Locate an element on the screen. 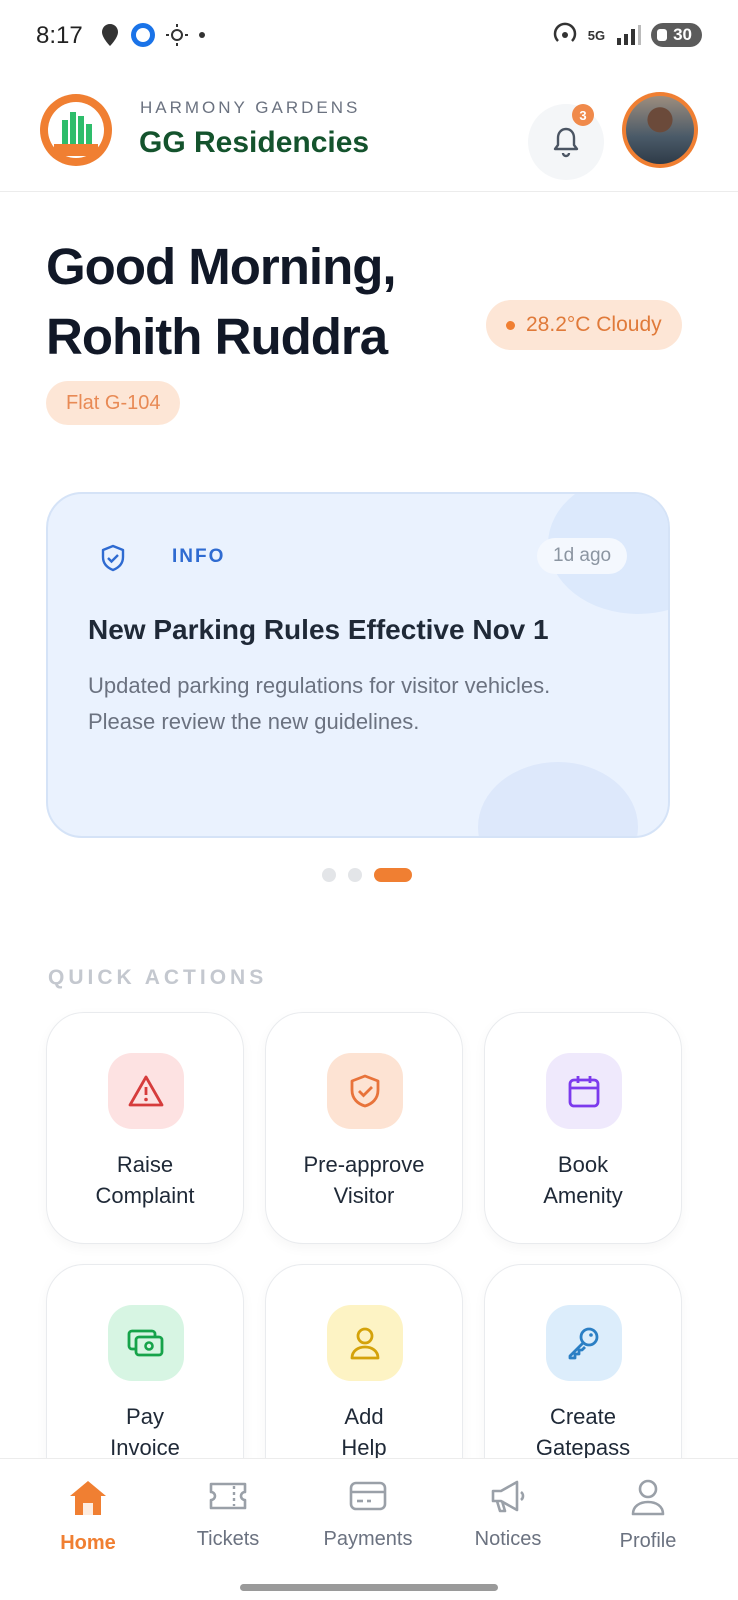 The image size is (738, 1600). notice-tag: INFO is located at coordinates (199, 556).